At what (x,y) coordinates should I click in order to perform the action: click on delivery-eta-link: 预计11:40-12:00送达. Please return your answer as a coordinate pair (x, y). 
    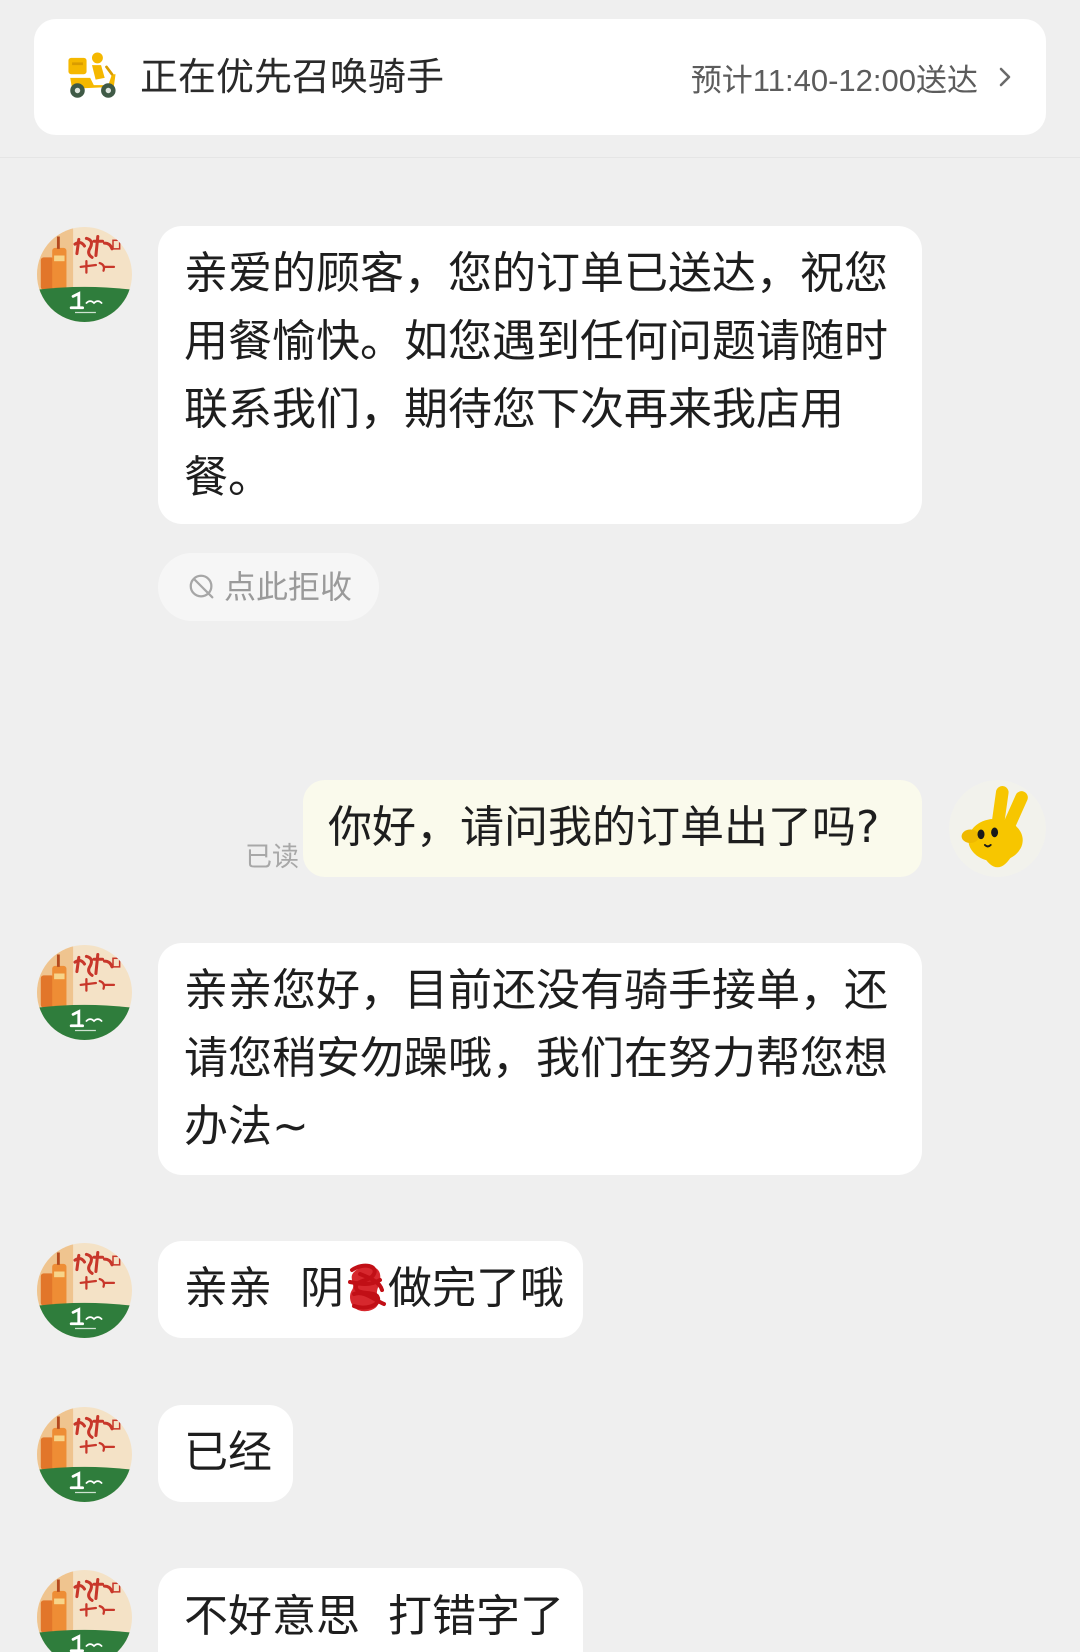
    Looking at the image, I should click on (851, 77).